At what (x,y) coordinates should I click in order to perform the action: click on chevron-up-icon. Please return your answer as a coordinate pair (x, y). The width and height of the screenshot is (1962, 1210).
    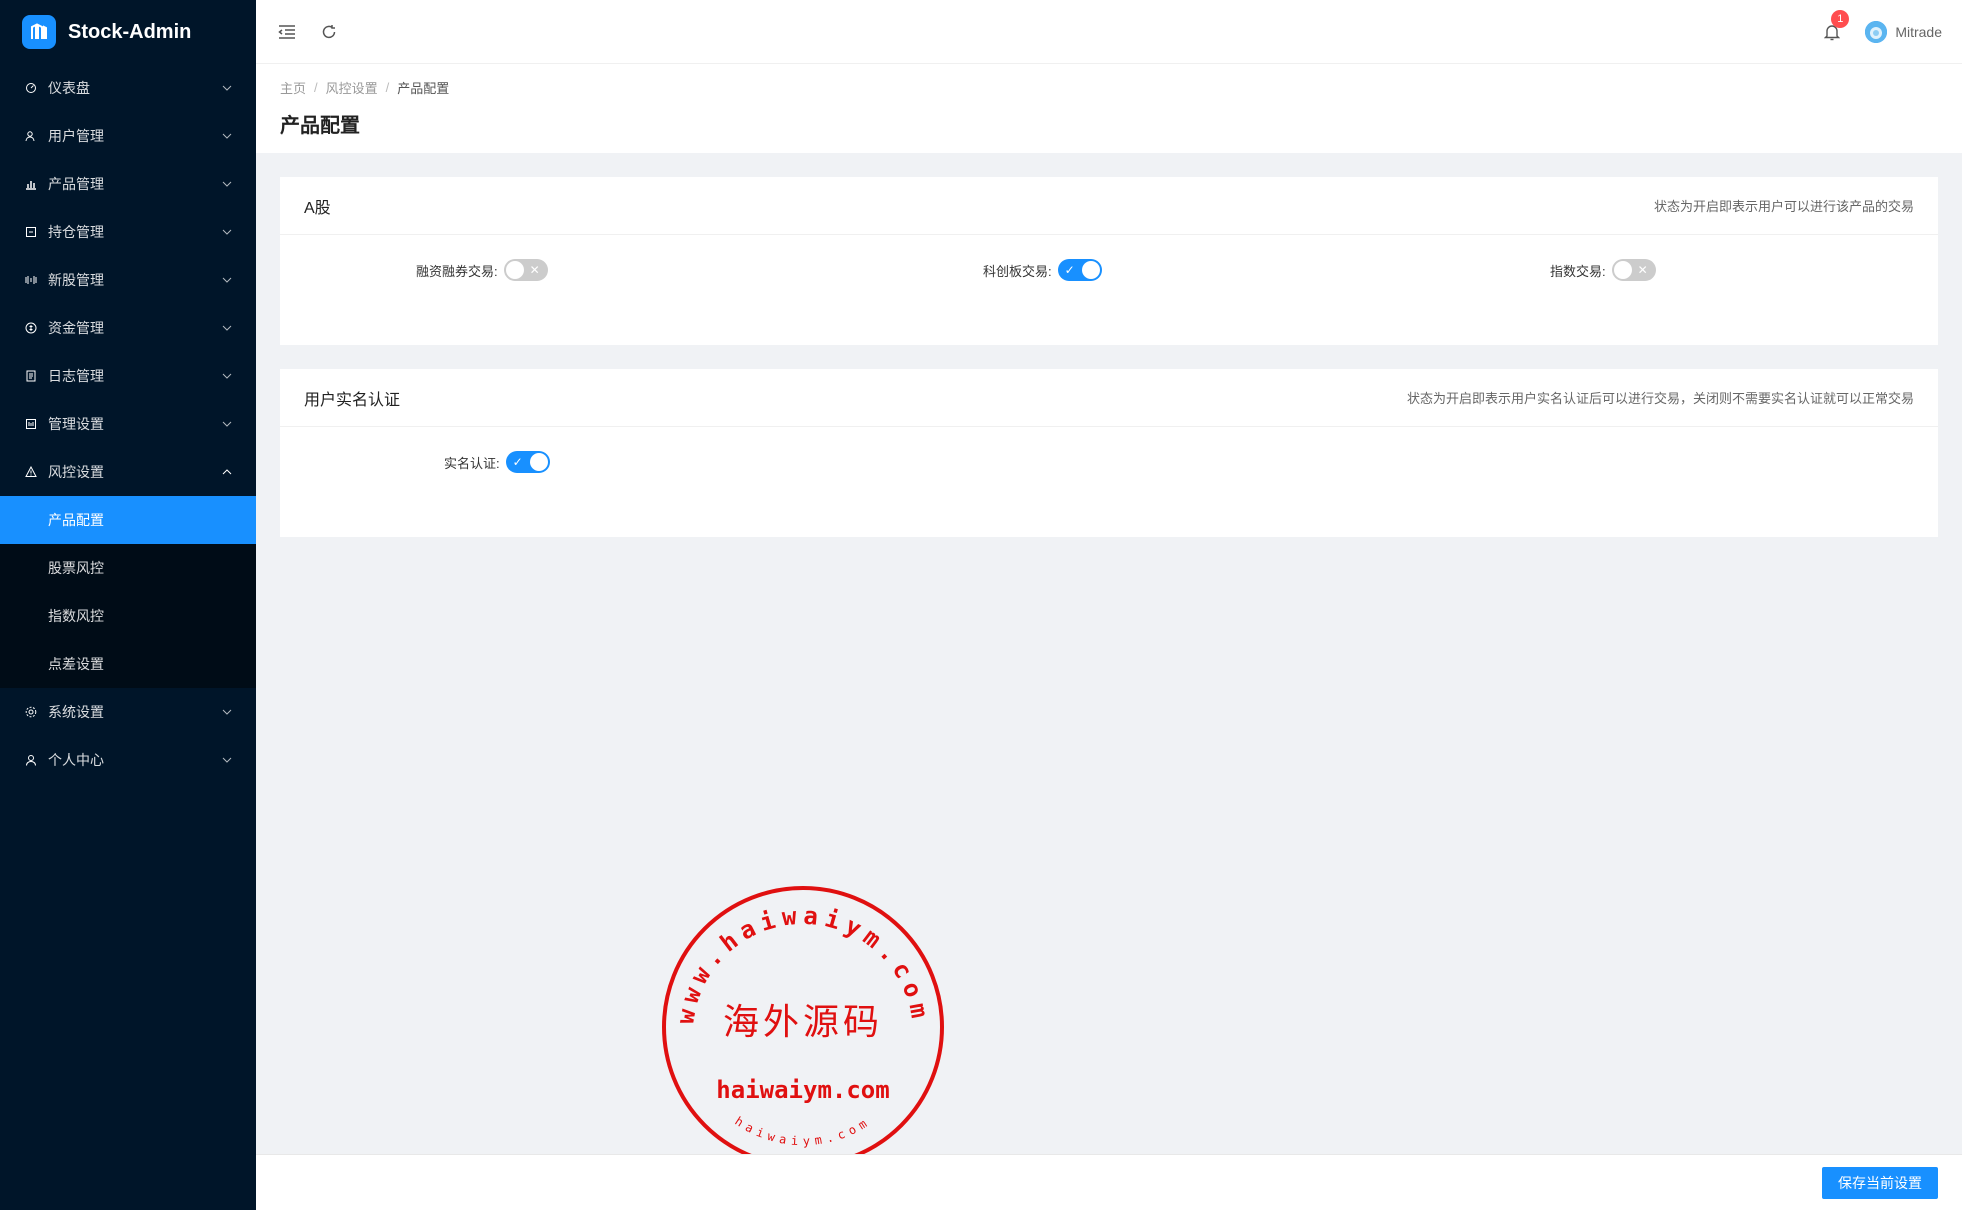
    Looking at the image, I should click on (227, 472).